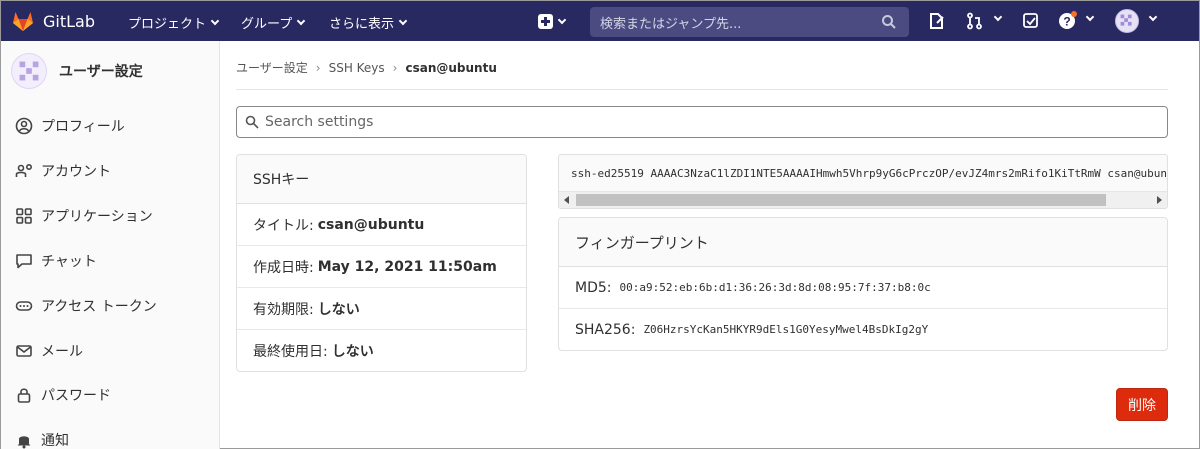 Image resolution: width=1200 pixels, height=449 pixels. I want to click on gitlab-logo: GitLab, so click(53, 21).